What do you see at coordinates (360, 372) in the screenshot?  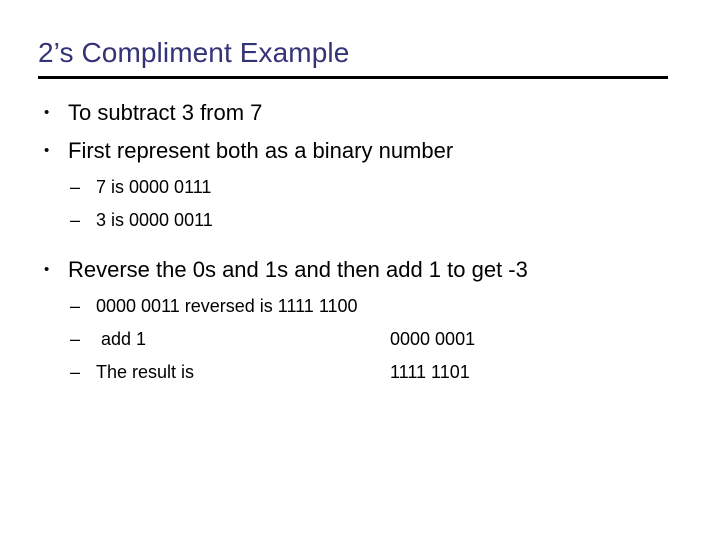 I see `calc-row-result: – The result is 1111 1101` at bounding box center [360, 372].